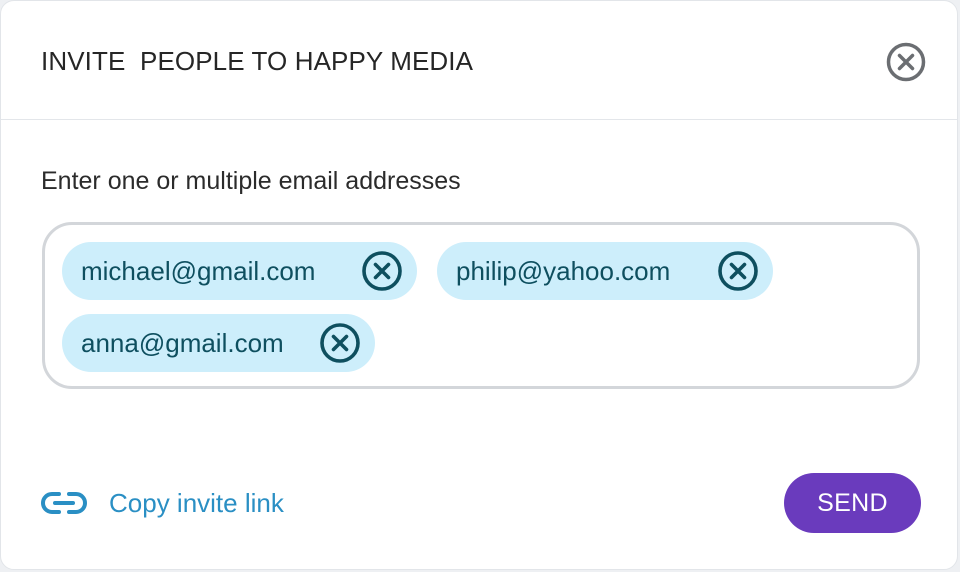 The image size is (960, 572). I want to click on link-icon, so click(64, 503).